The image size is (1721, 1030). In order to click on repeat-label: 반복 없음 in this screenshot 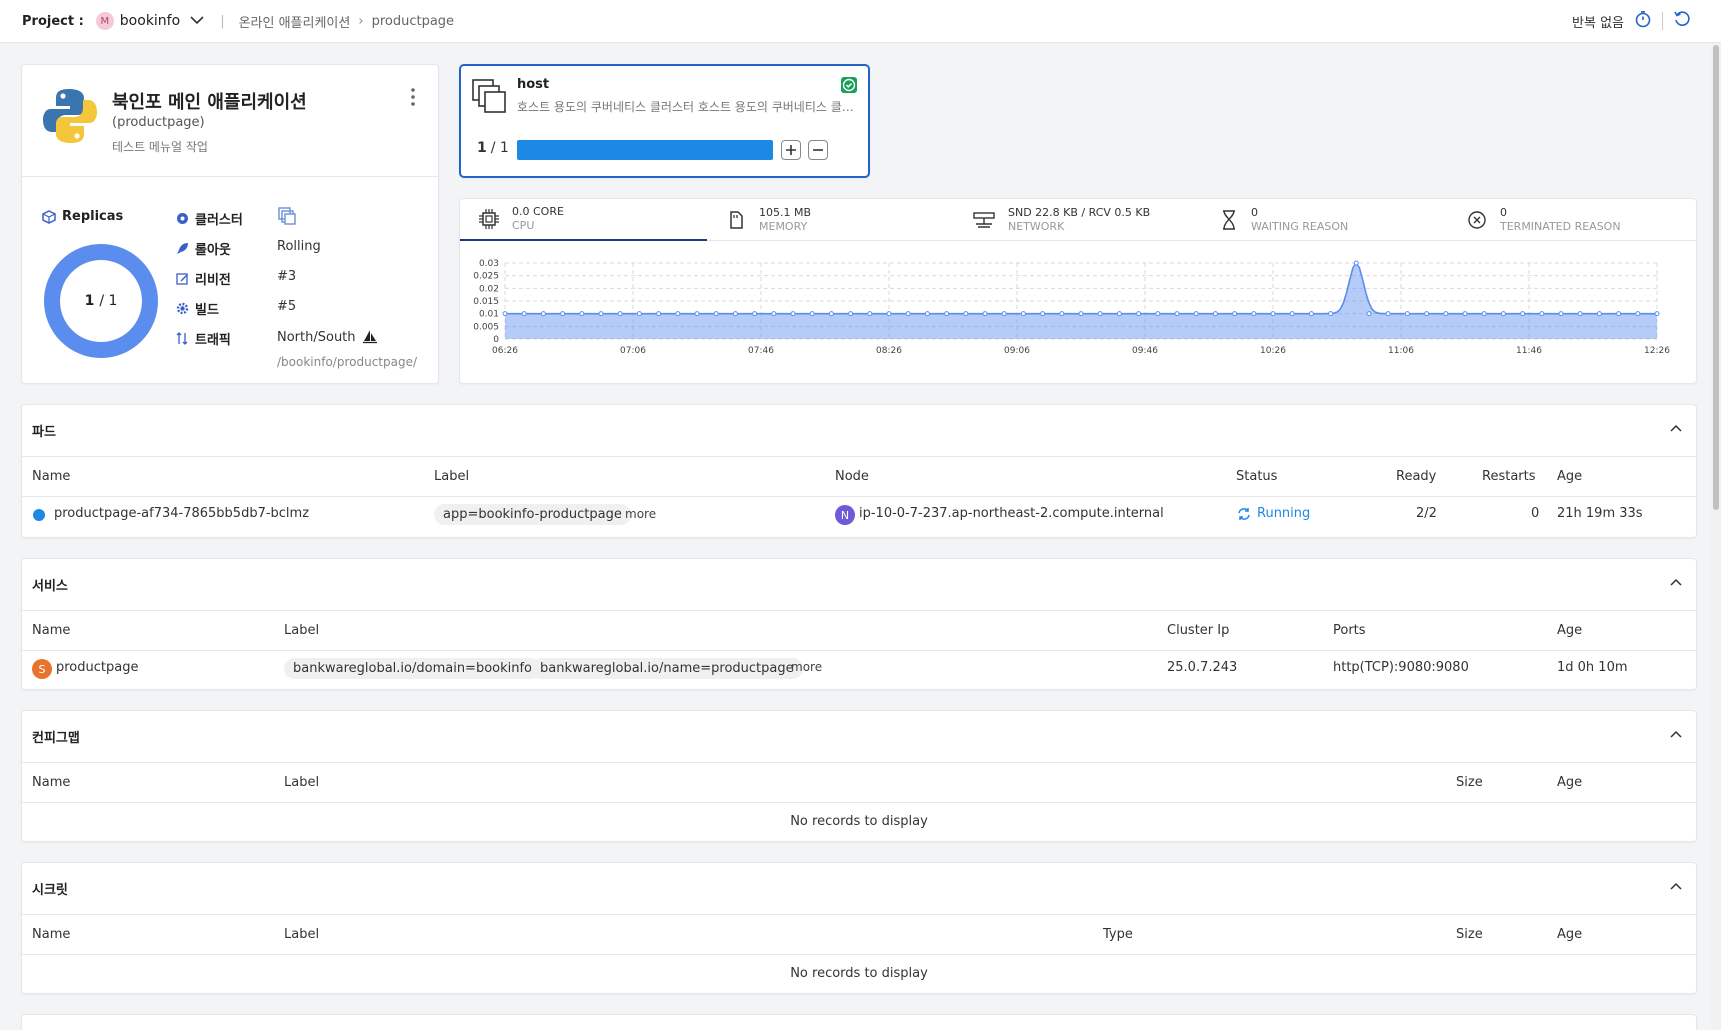, I will do `click(1598, 21)`.